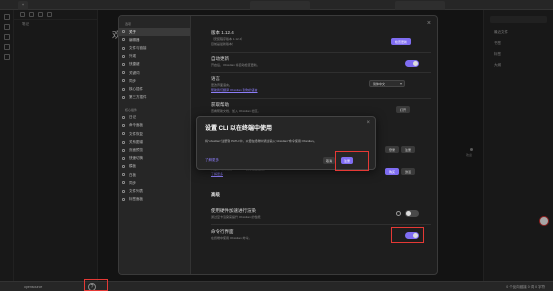 Image resolution: width=553 pixels, height=291 pixels. What do you see at coordinates (392, 149) in the screenshot?
I see `login-button: 登录` at bounding box center [392, 149].